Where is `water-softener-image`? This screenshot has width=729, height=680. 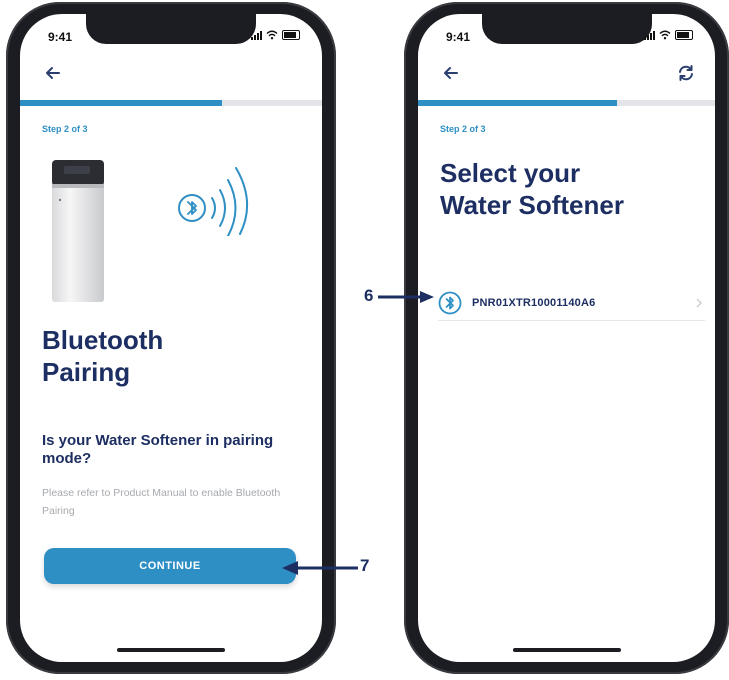
water-softener-image is located at coordinates (78, 231).